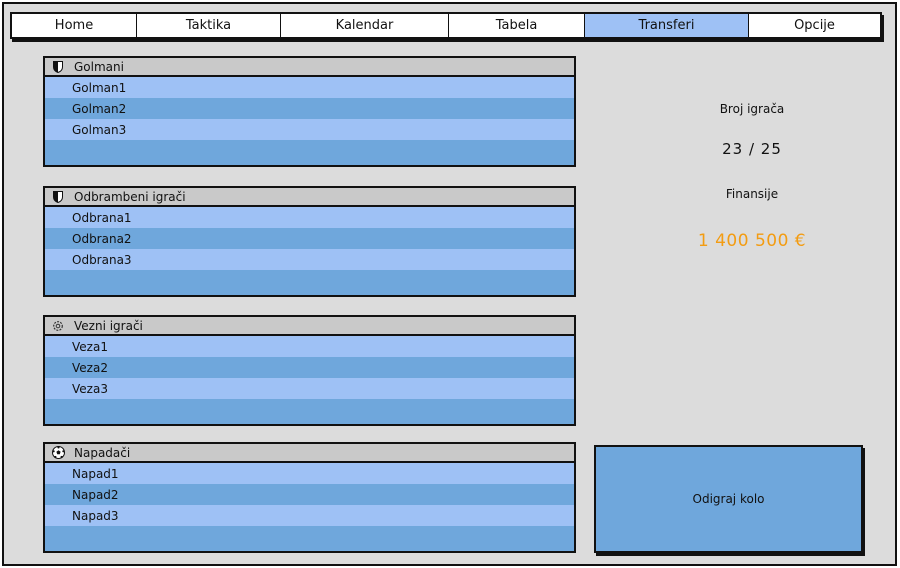 This screenshot has width=900, height=568. Describe the element at coordinates (309, 494) in the screenshot. I see `list-item: Napad2` at that location.